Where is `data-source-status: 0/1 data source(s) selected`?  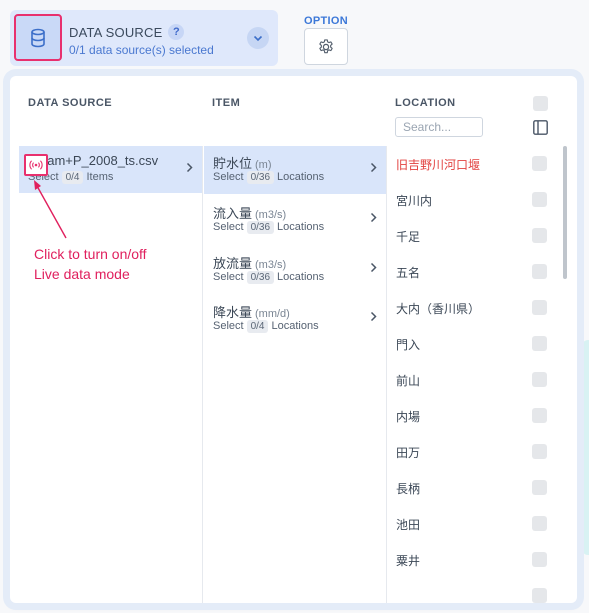
data-source-status: 0/1 data source(s) selected is located at coordinates (141, 50).